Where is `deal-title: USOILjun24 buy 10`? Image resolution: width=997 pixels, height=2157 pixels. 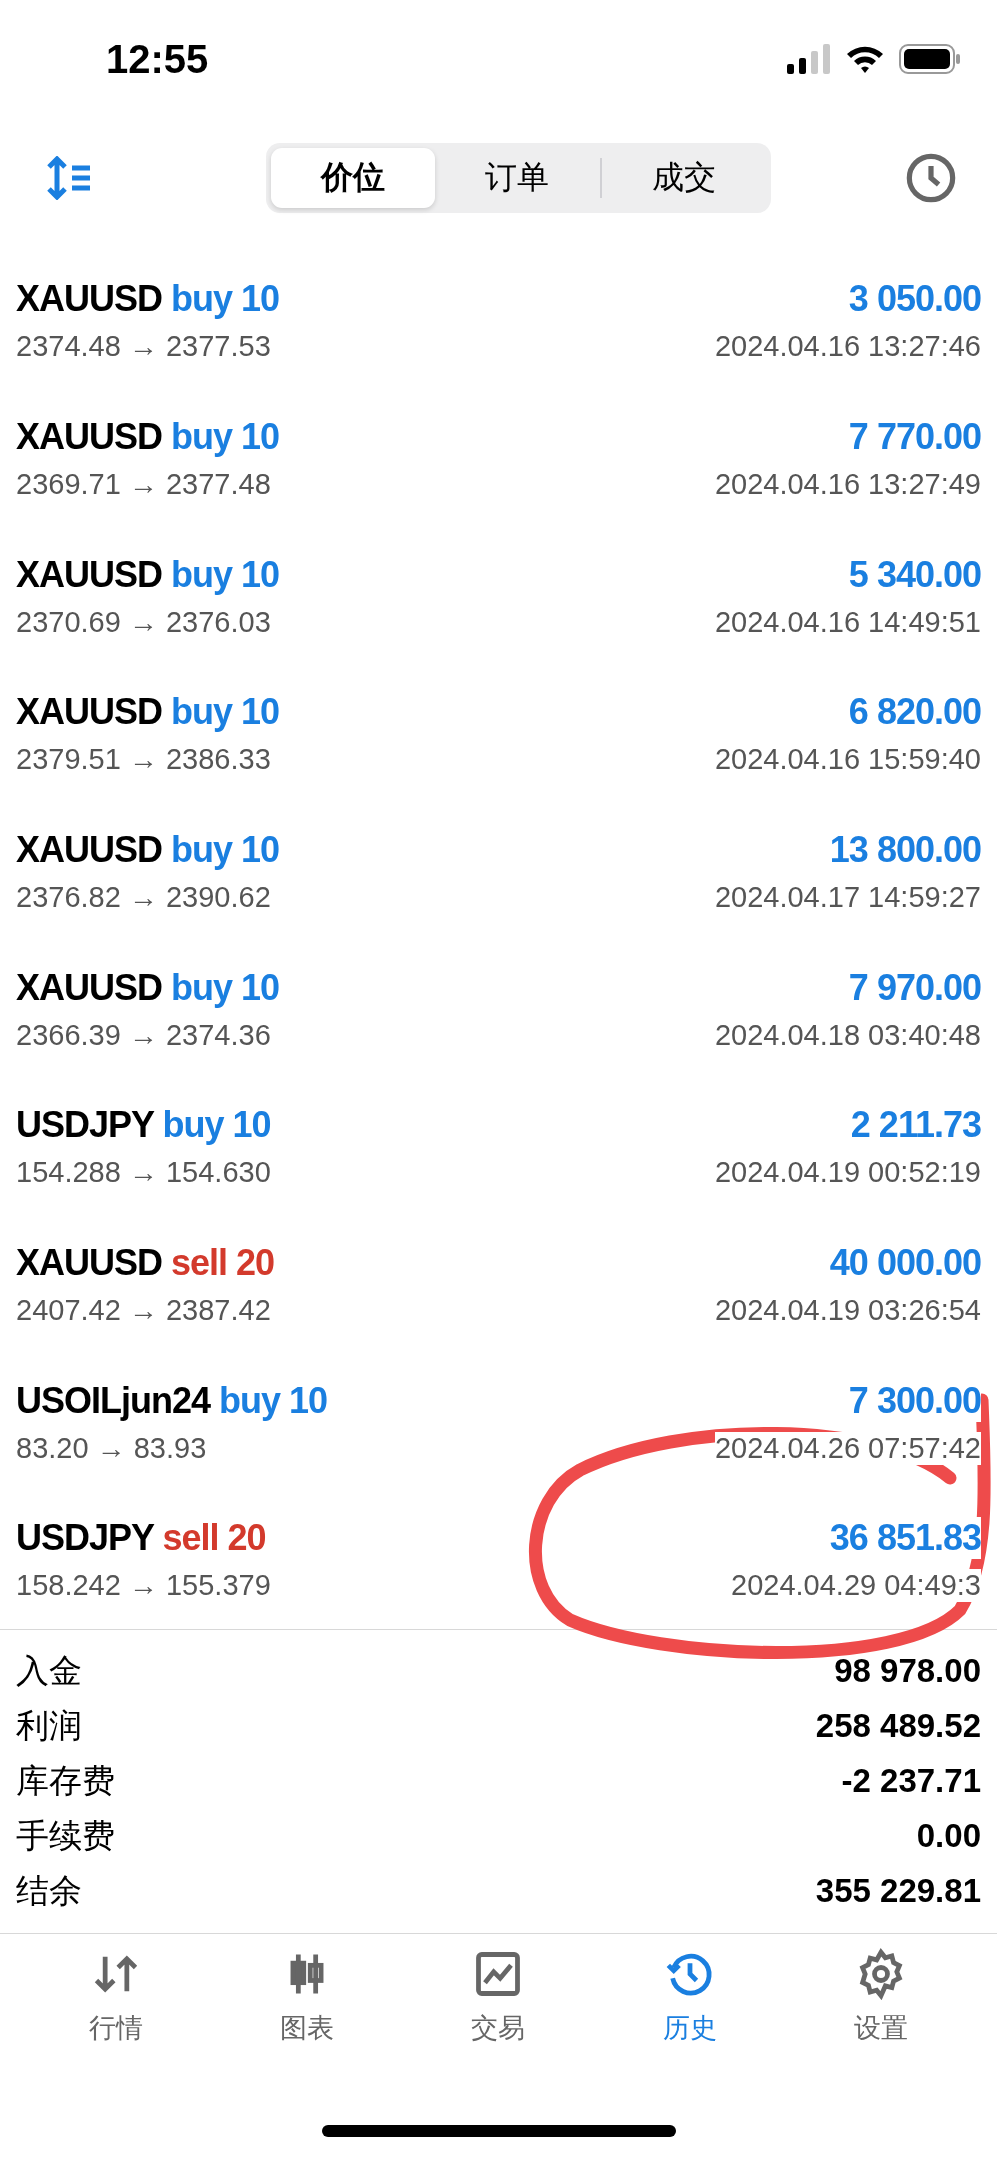 deal-title: USOILjun24 buy 10 is located at coordinates (172, 1400).